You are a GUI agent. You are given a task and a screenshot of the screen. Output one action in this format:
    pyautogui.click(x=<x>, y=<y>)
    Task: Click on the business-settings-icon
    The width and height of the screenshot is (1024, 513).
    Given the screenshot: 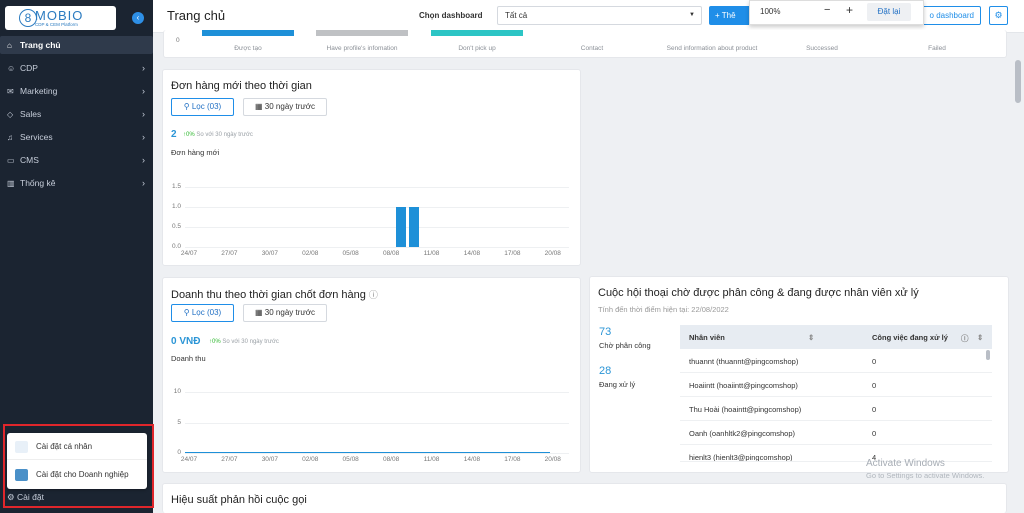 What is the action you would take?
    pyautogui.click(x=21, y=475)
    